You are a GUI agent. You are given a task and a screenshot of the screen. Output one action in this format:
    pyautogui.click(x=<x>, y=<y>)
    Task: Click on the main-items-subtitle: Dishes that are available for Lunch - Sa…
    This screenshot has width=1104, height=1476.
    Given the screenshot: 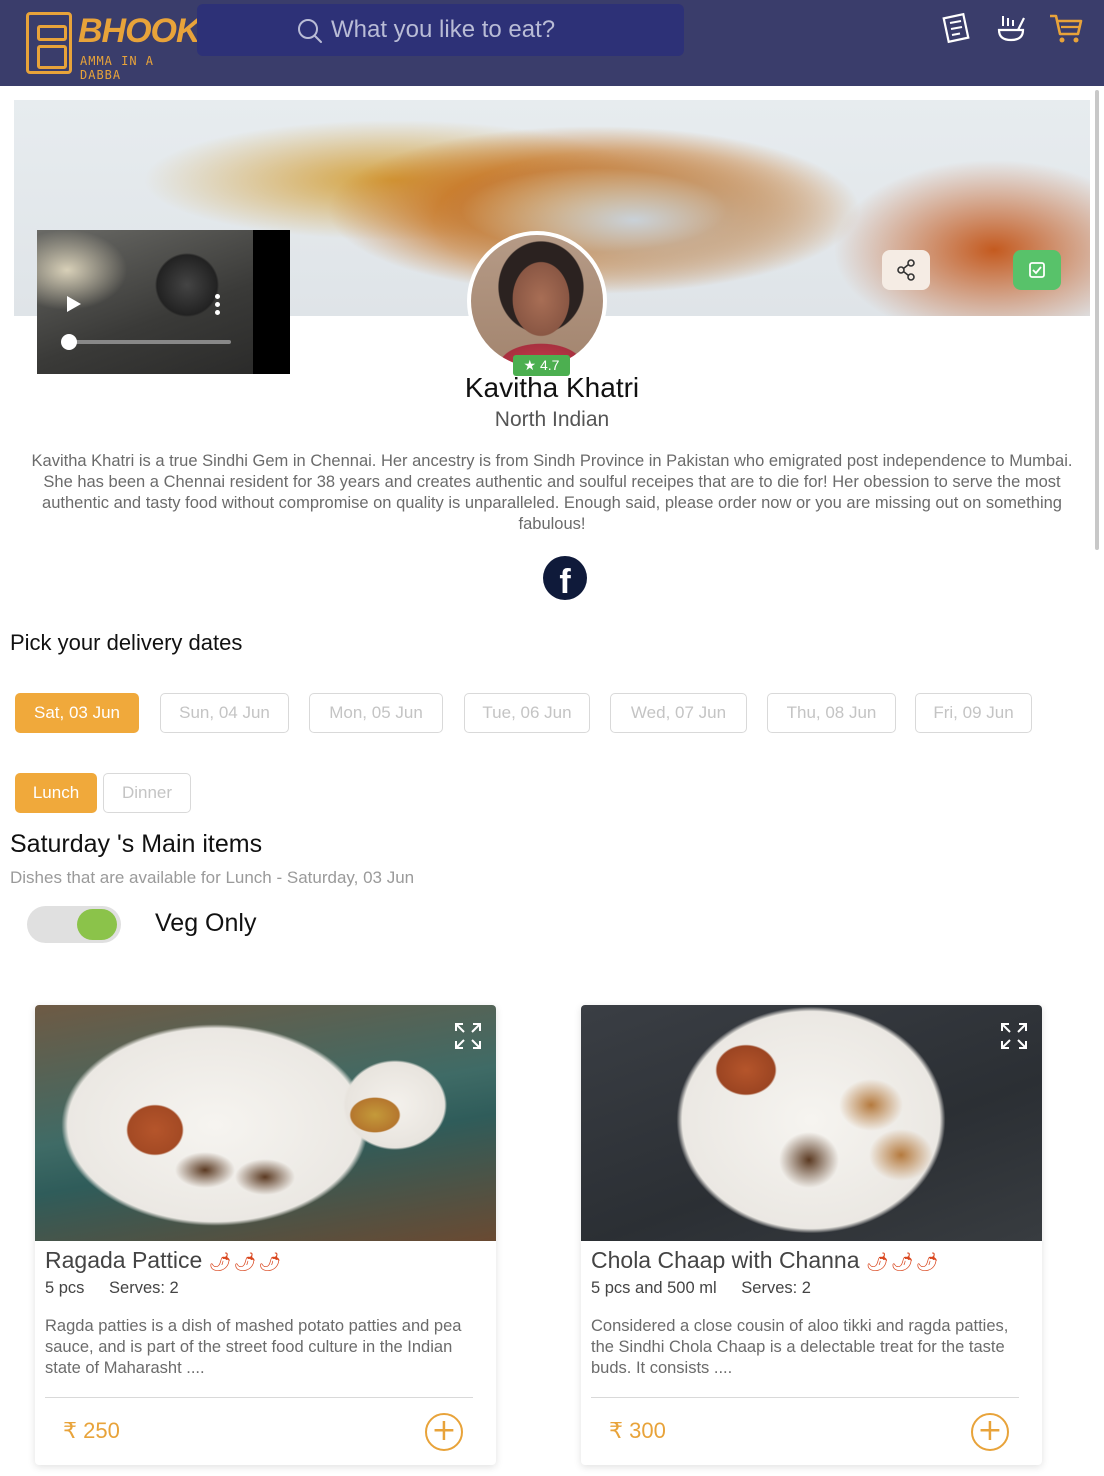 What is the action you would take?
    pyautogui.click(x=212, y=877)
    